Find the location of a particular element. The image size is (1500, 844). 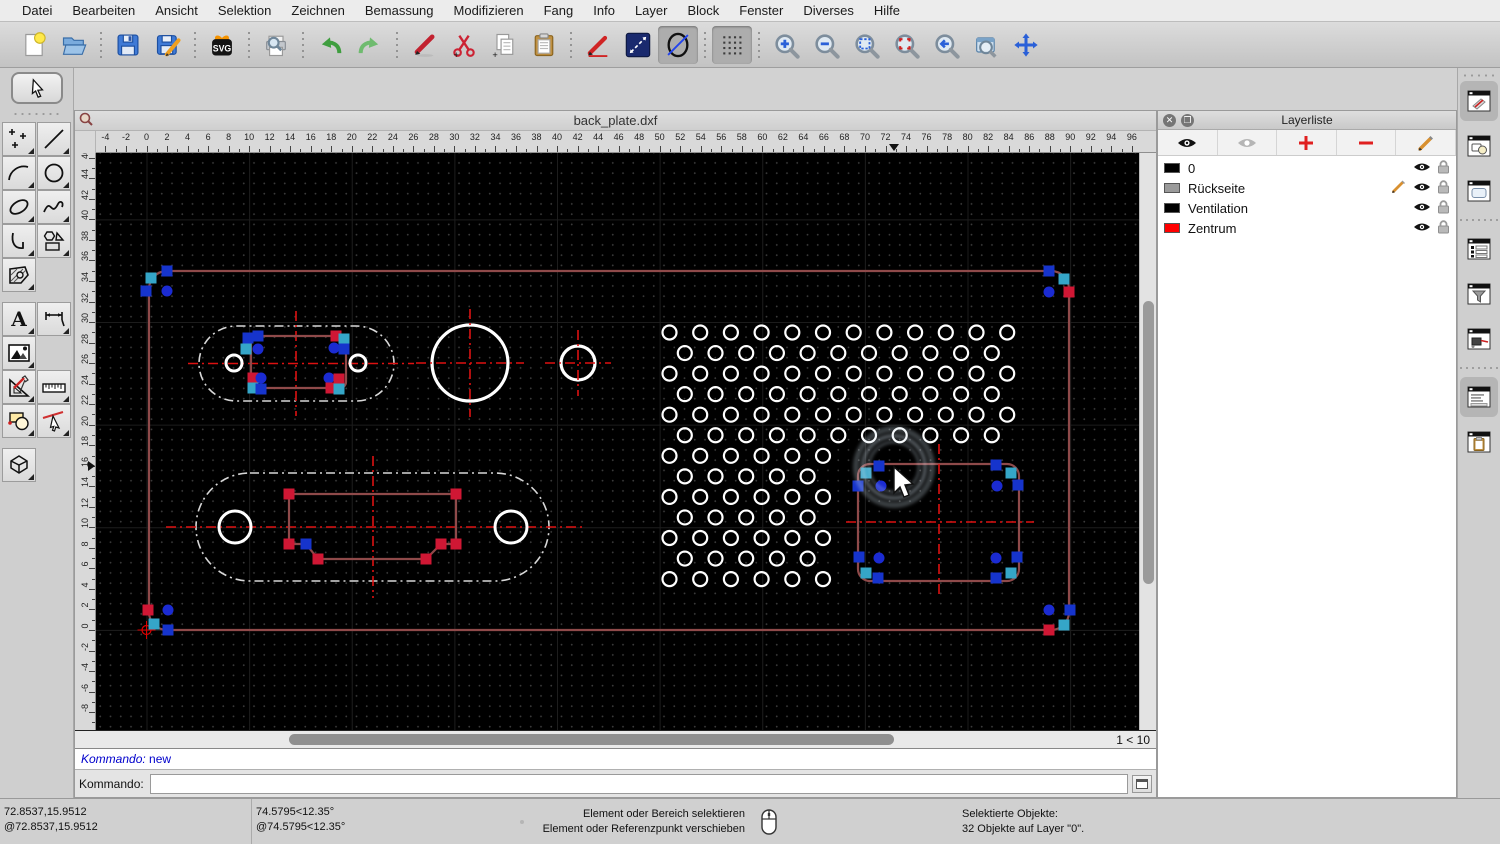

zoom-in-button is located at coordinates (786, 45).